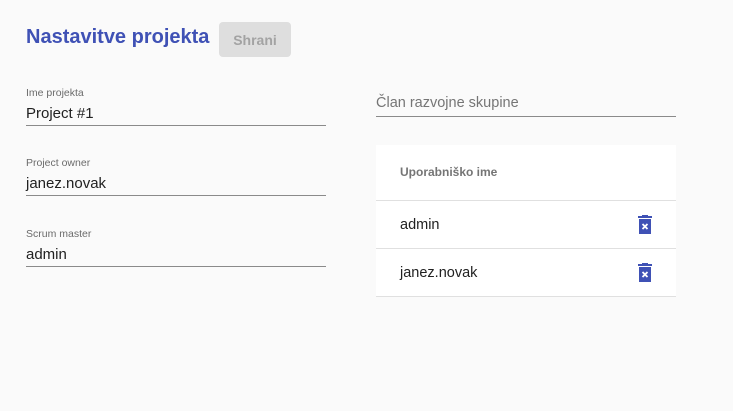 The height and width of the screenshot is (411, 733). Describe the element at coordinates (118, 37) in the screenshot. I see `page-title: Nastavitve projekta` at that location.